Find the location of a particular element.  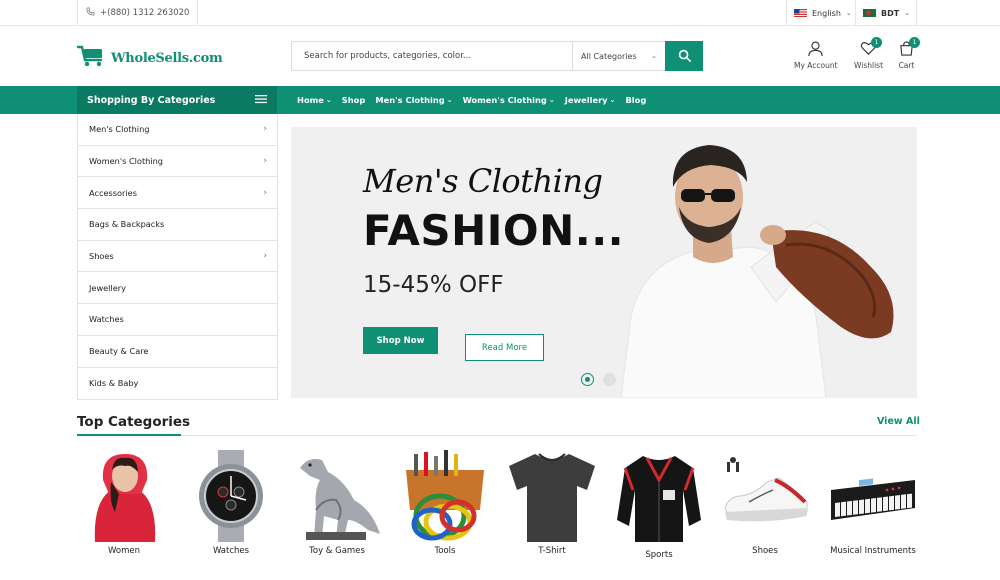

hamburger-icon is located at coordinates (261, 100).